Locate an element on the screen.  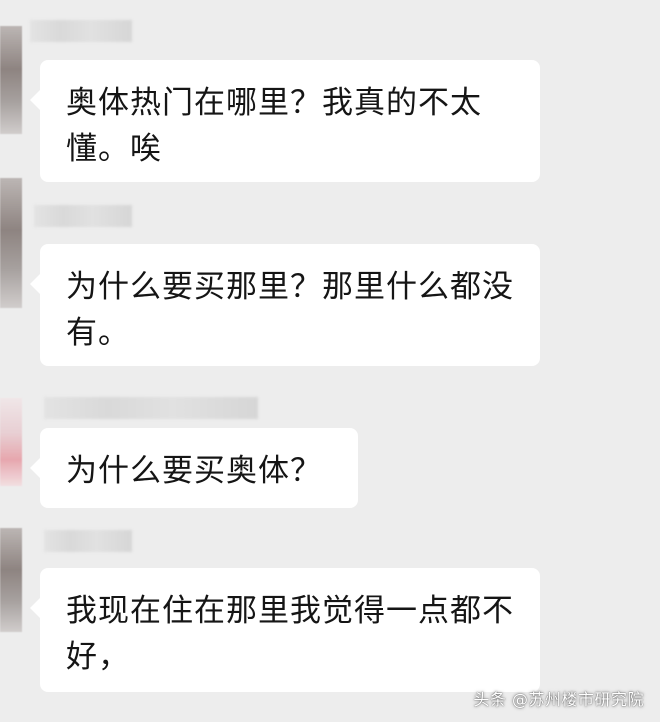
message-bubble: 奥体热门在哪里？我真的不太懂。唉 is located at coordinates (285, 121).